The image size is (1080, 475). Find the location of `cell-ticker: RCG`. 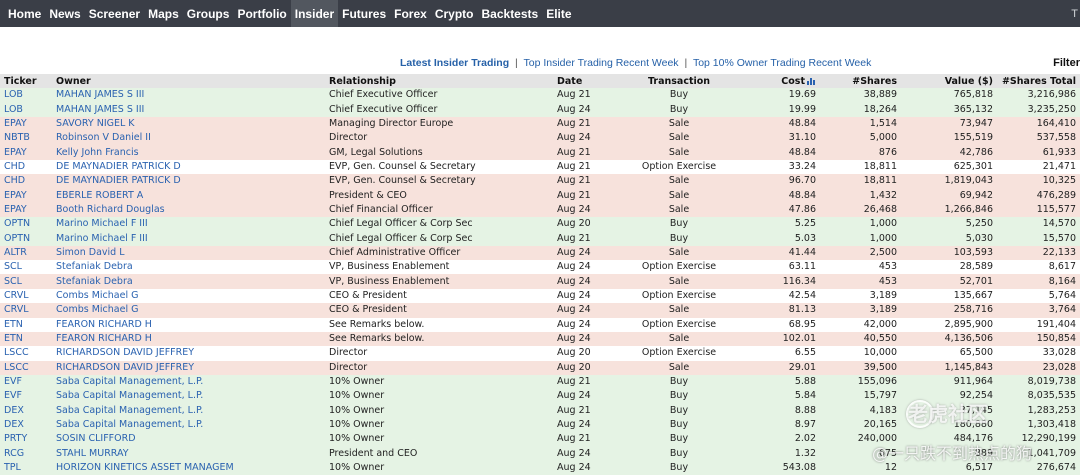

cell-ticker: RCG is located at coordinates (26, 453).